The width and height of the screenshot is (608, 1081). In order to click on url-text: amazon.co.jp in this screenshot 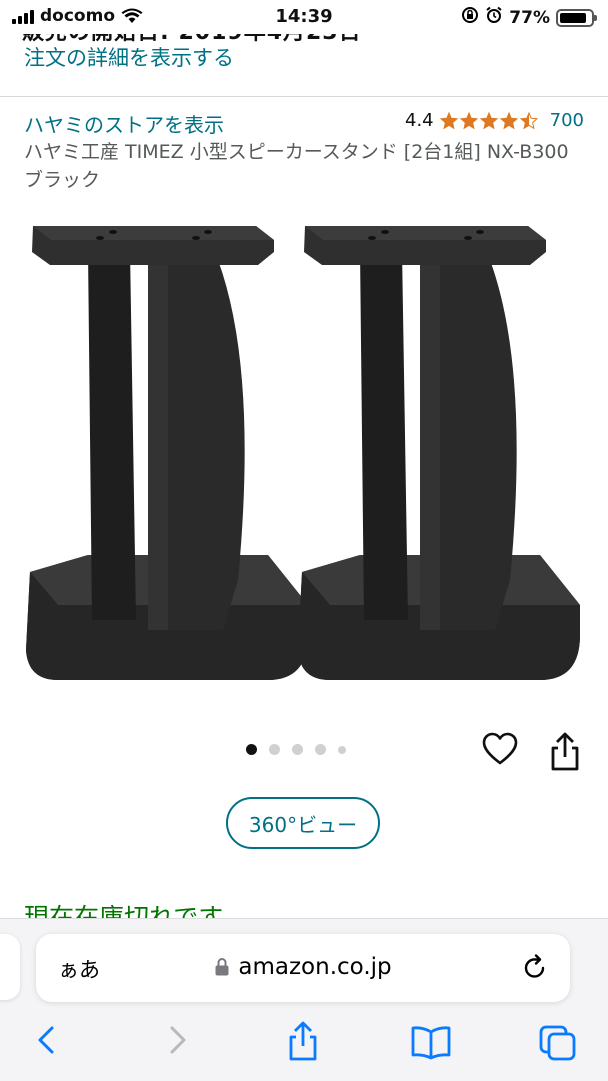, I will do `click(315, 967)`.